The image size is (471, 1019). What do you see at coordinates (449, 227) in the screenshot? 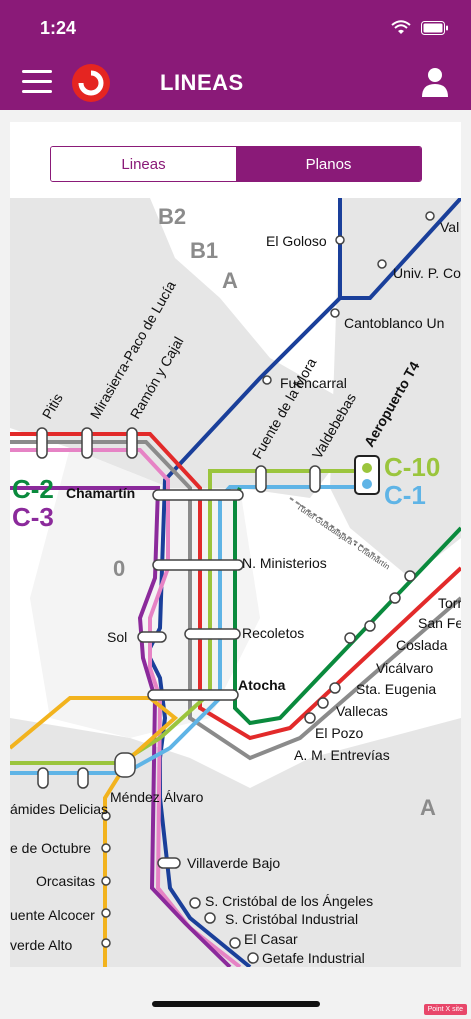
I see `station-val: Val` at bounding box center [449, 227].